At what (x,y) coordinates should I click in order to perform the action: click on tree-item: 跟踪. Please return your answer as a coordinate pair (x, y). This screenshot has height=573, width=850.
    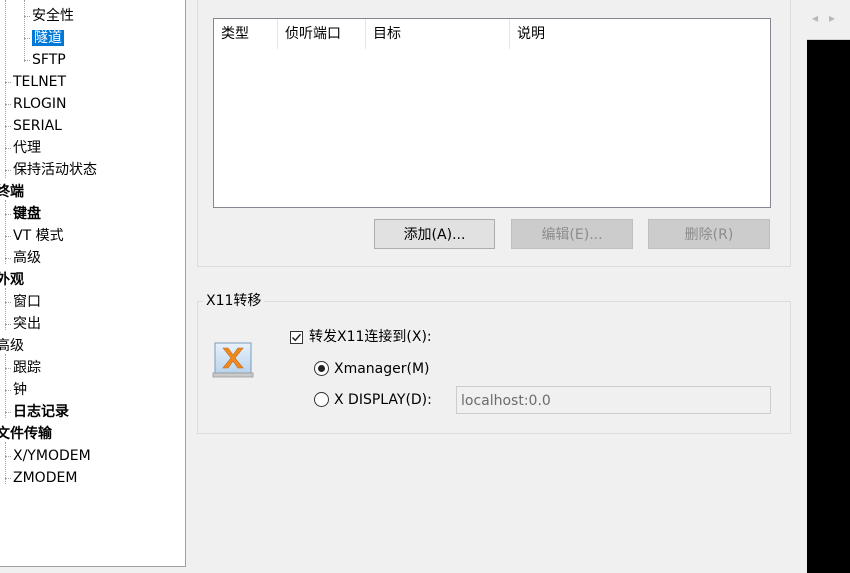
    Looking at the image, I should click on (27, 368).